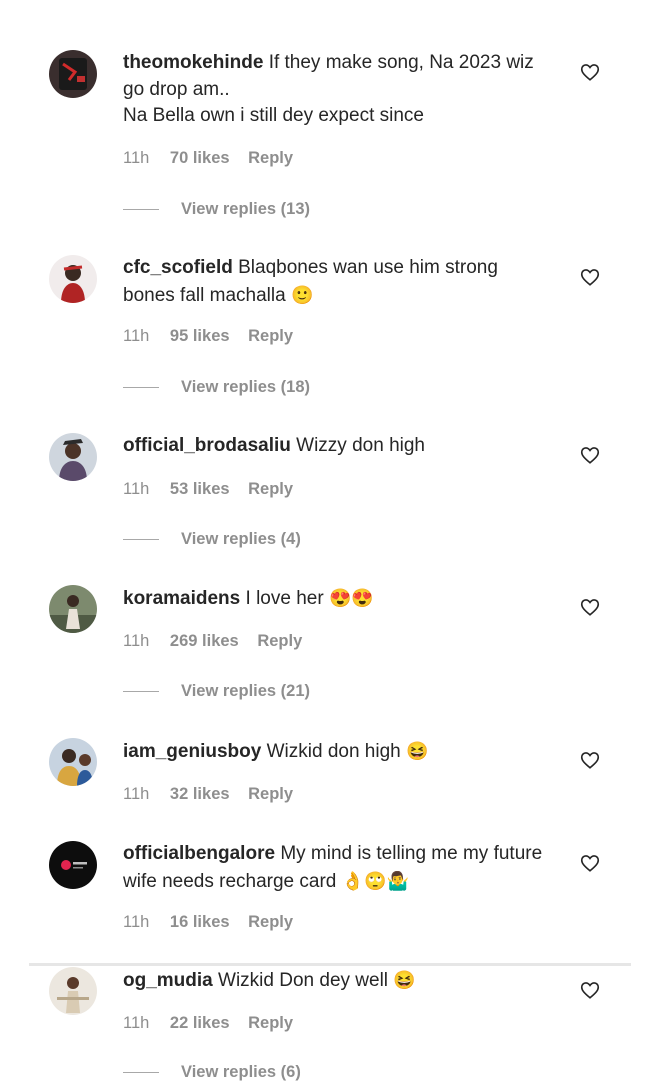 This screenshot has height=1082, width=659. I want to click on comment-username: theomokehinde, so click(193, 62).